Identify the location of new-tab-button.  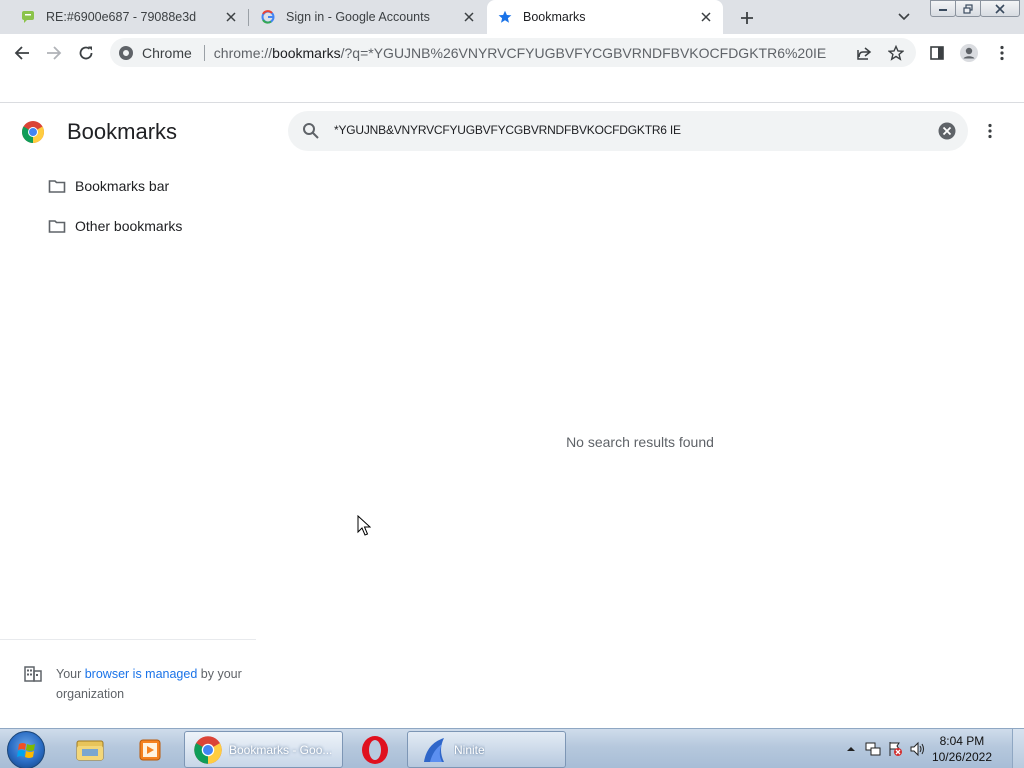
(747, 18).